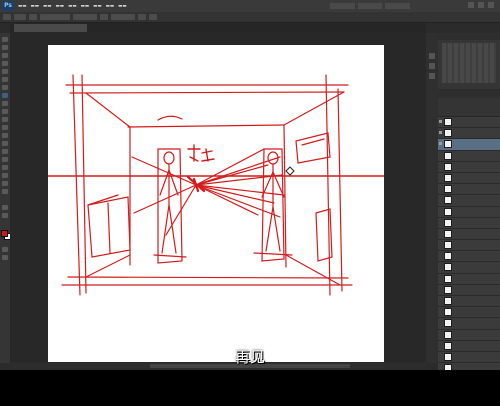 Image resolution: width=500 pixels, height=406 pixels. Describe the element at coordinates (5, 127) in the screenshot. I see `gradient-icon` at that location.